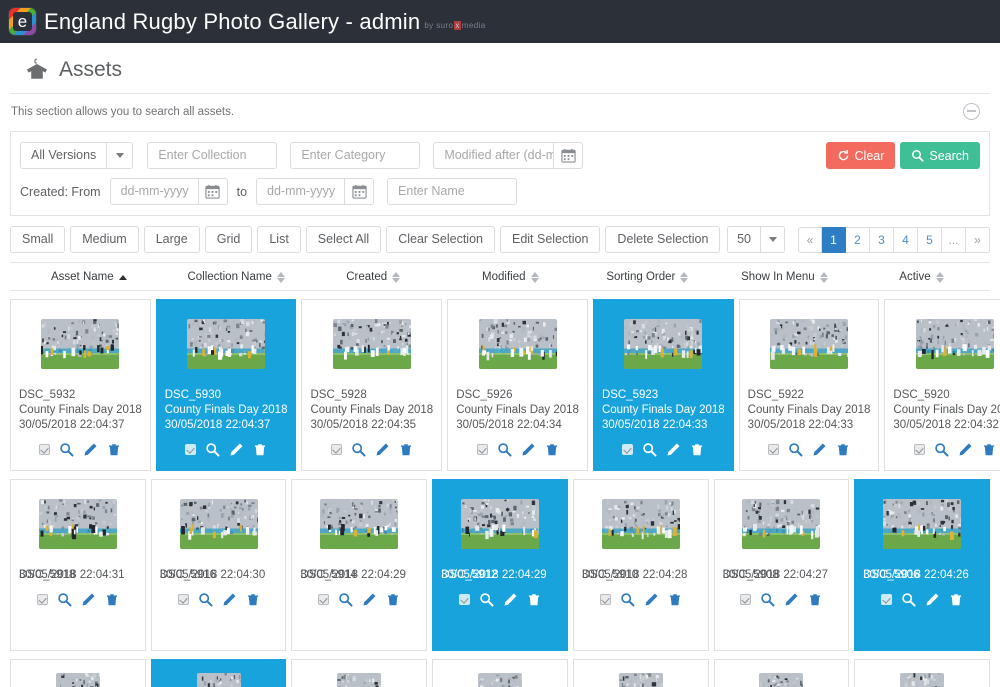 This screenshot has width=1000, height=687. Describe the element at coordinates (978, 239) in the screenshot. I see `pagination-page-»: »` at that location.